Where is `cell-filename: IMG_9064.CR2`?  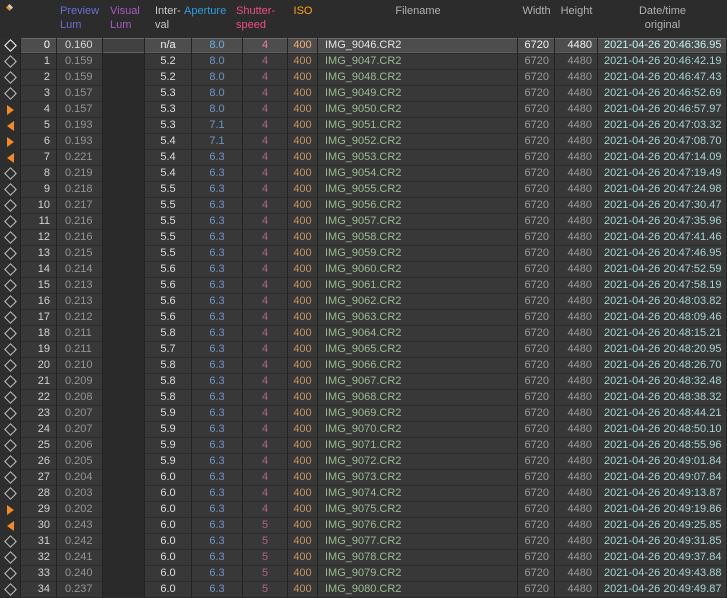
cell-filename: IMG_9064.CR2 is located at coordinates (418, 334).